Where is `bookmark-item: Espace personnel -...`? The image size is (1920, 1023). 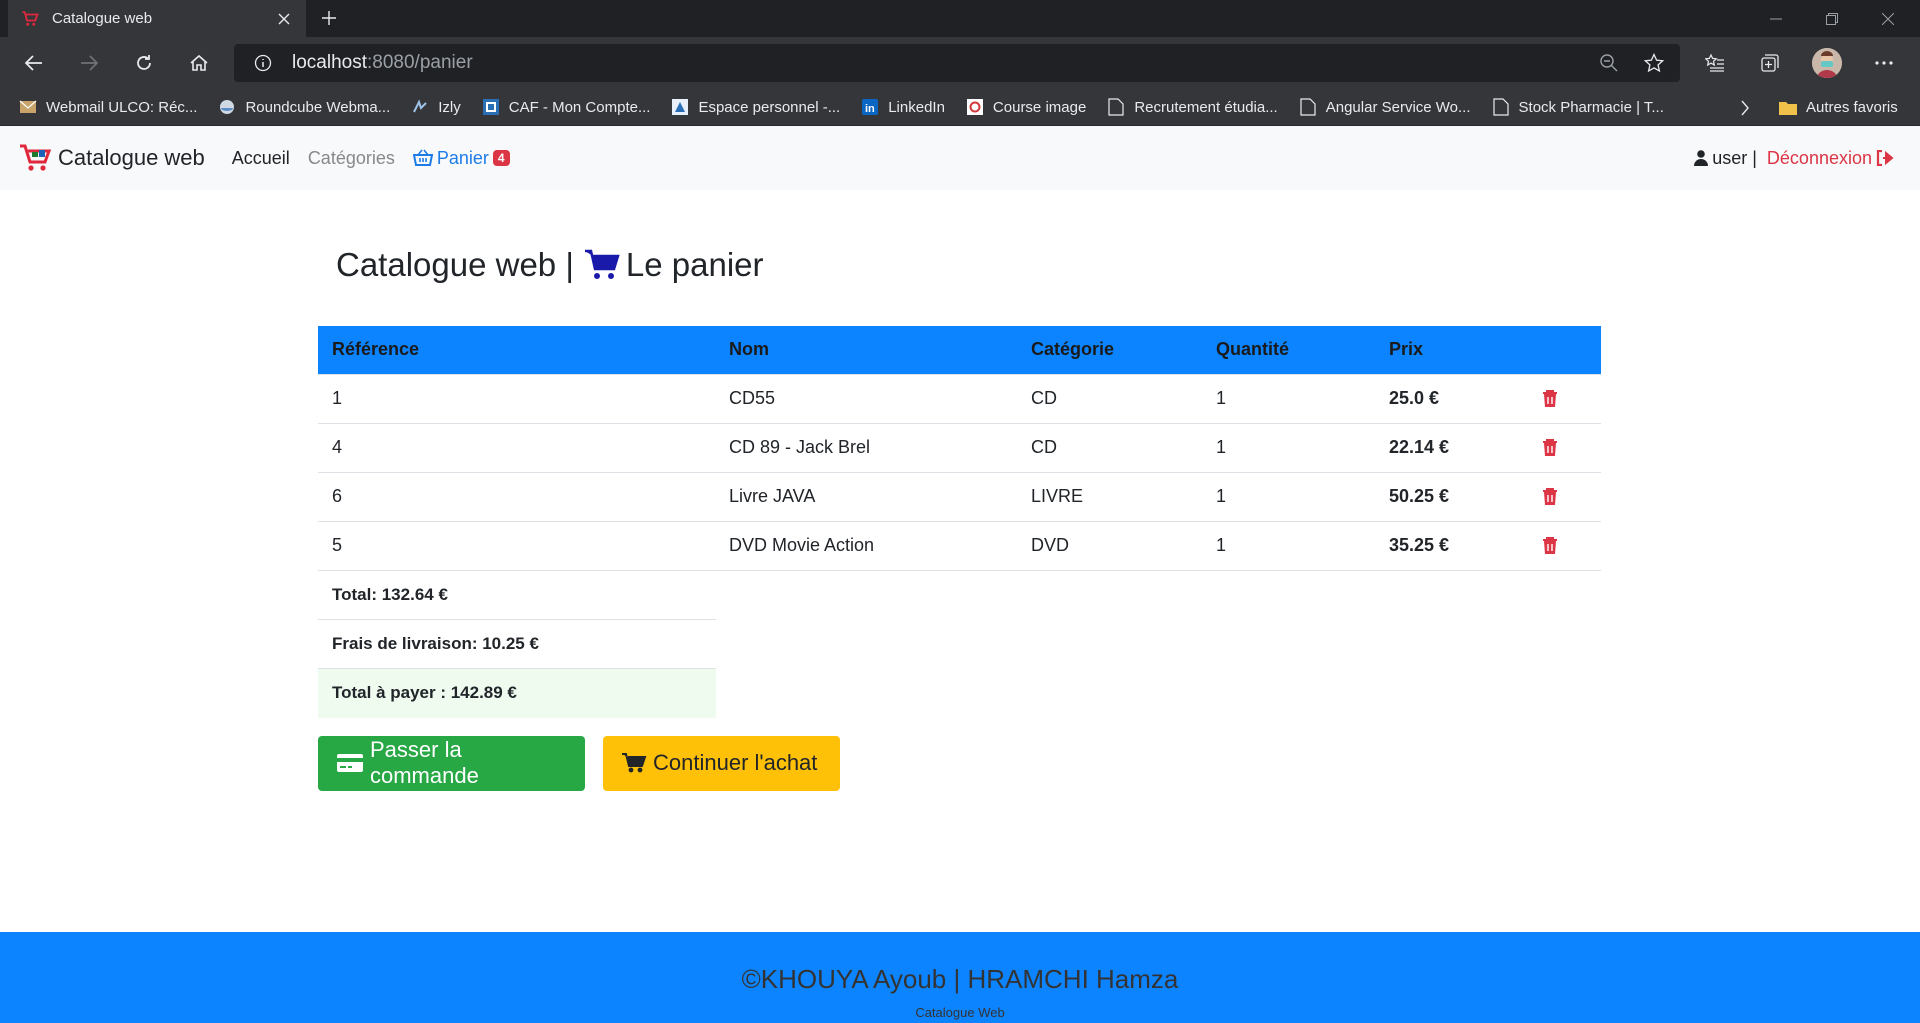
bookmark-item: Espace personnel -... is located at coordinates (755, 107).